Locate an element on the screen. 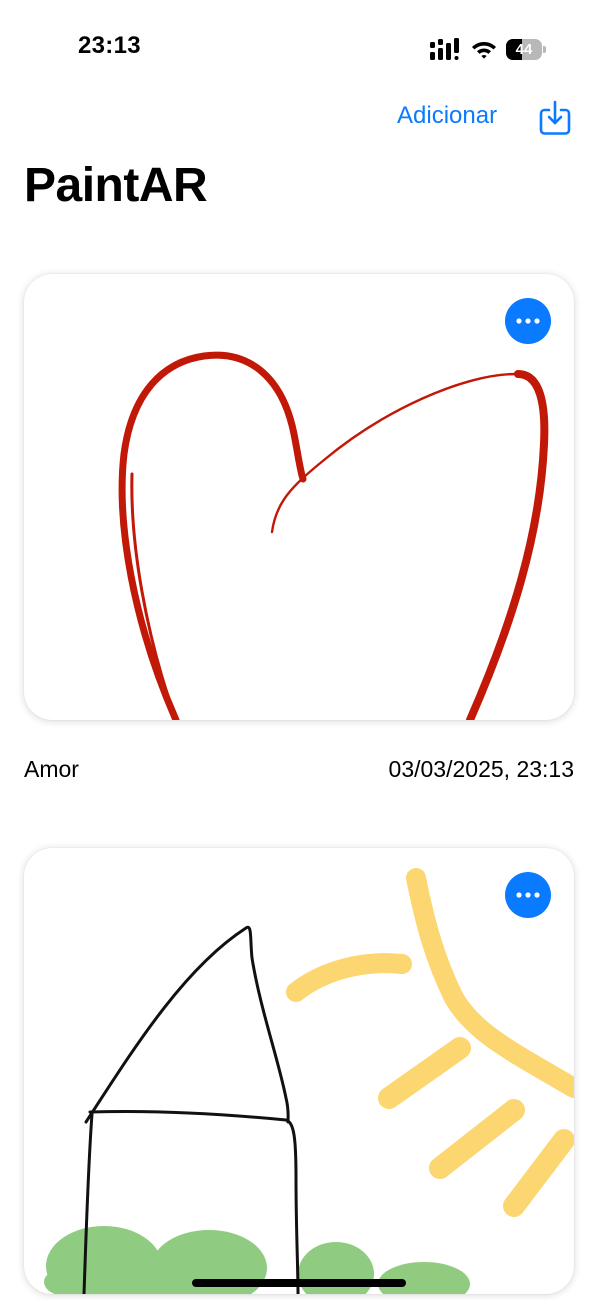 The height and width of the screenshot is (1300, 598). home-indicator is located at coordinates (299, 1283).